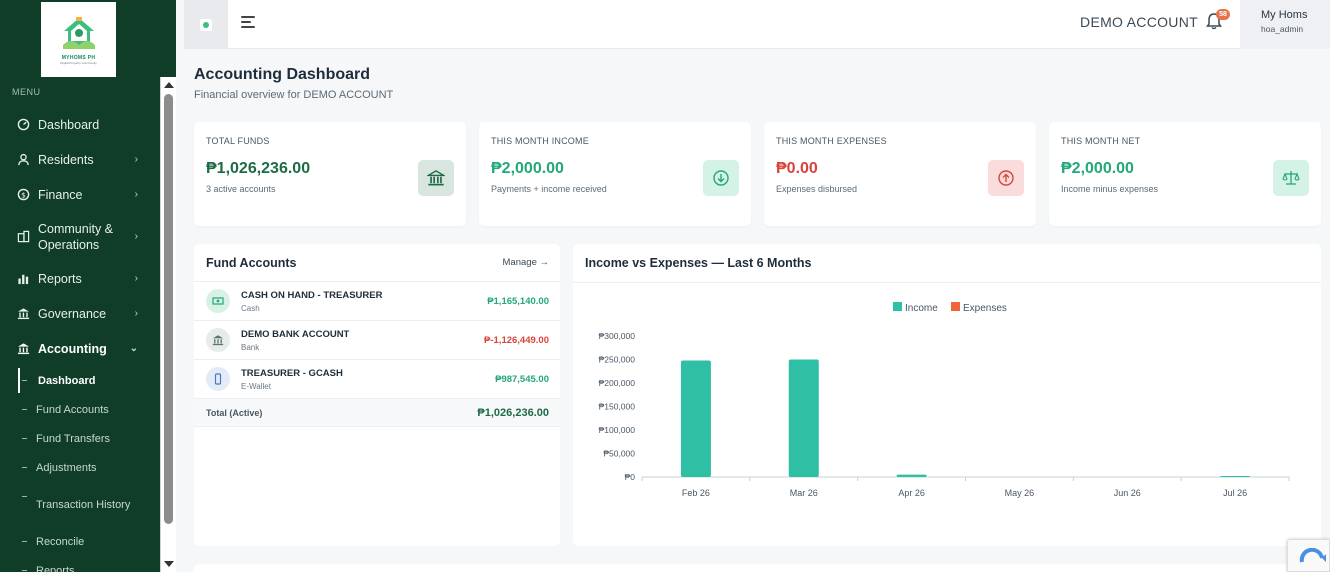 Image resolution: width=1330 pixels, height=572 pixels. I want to click on stat-sub: Income minus expenses, so click(1110, 189).